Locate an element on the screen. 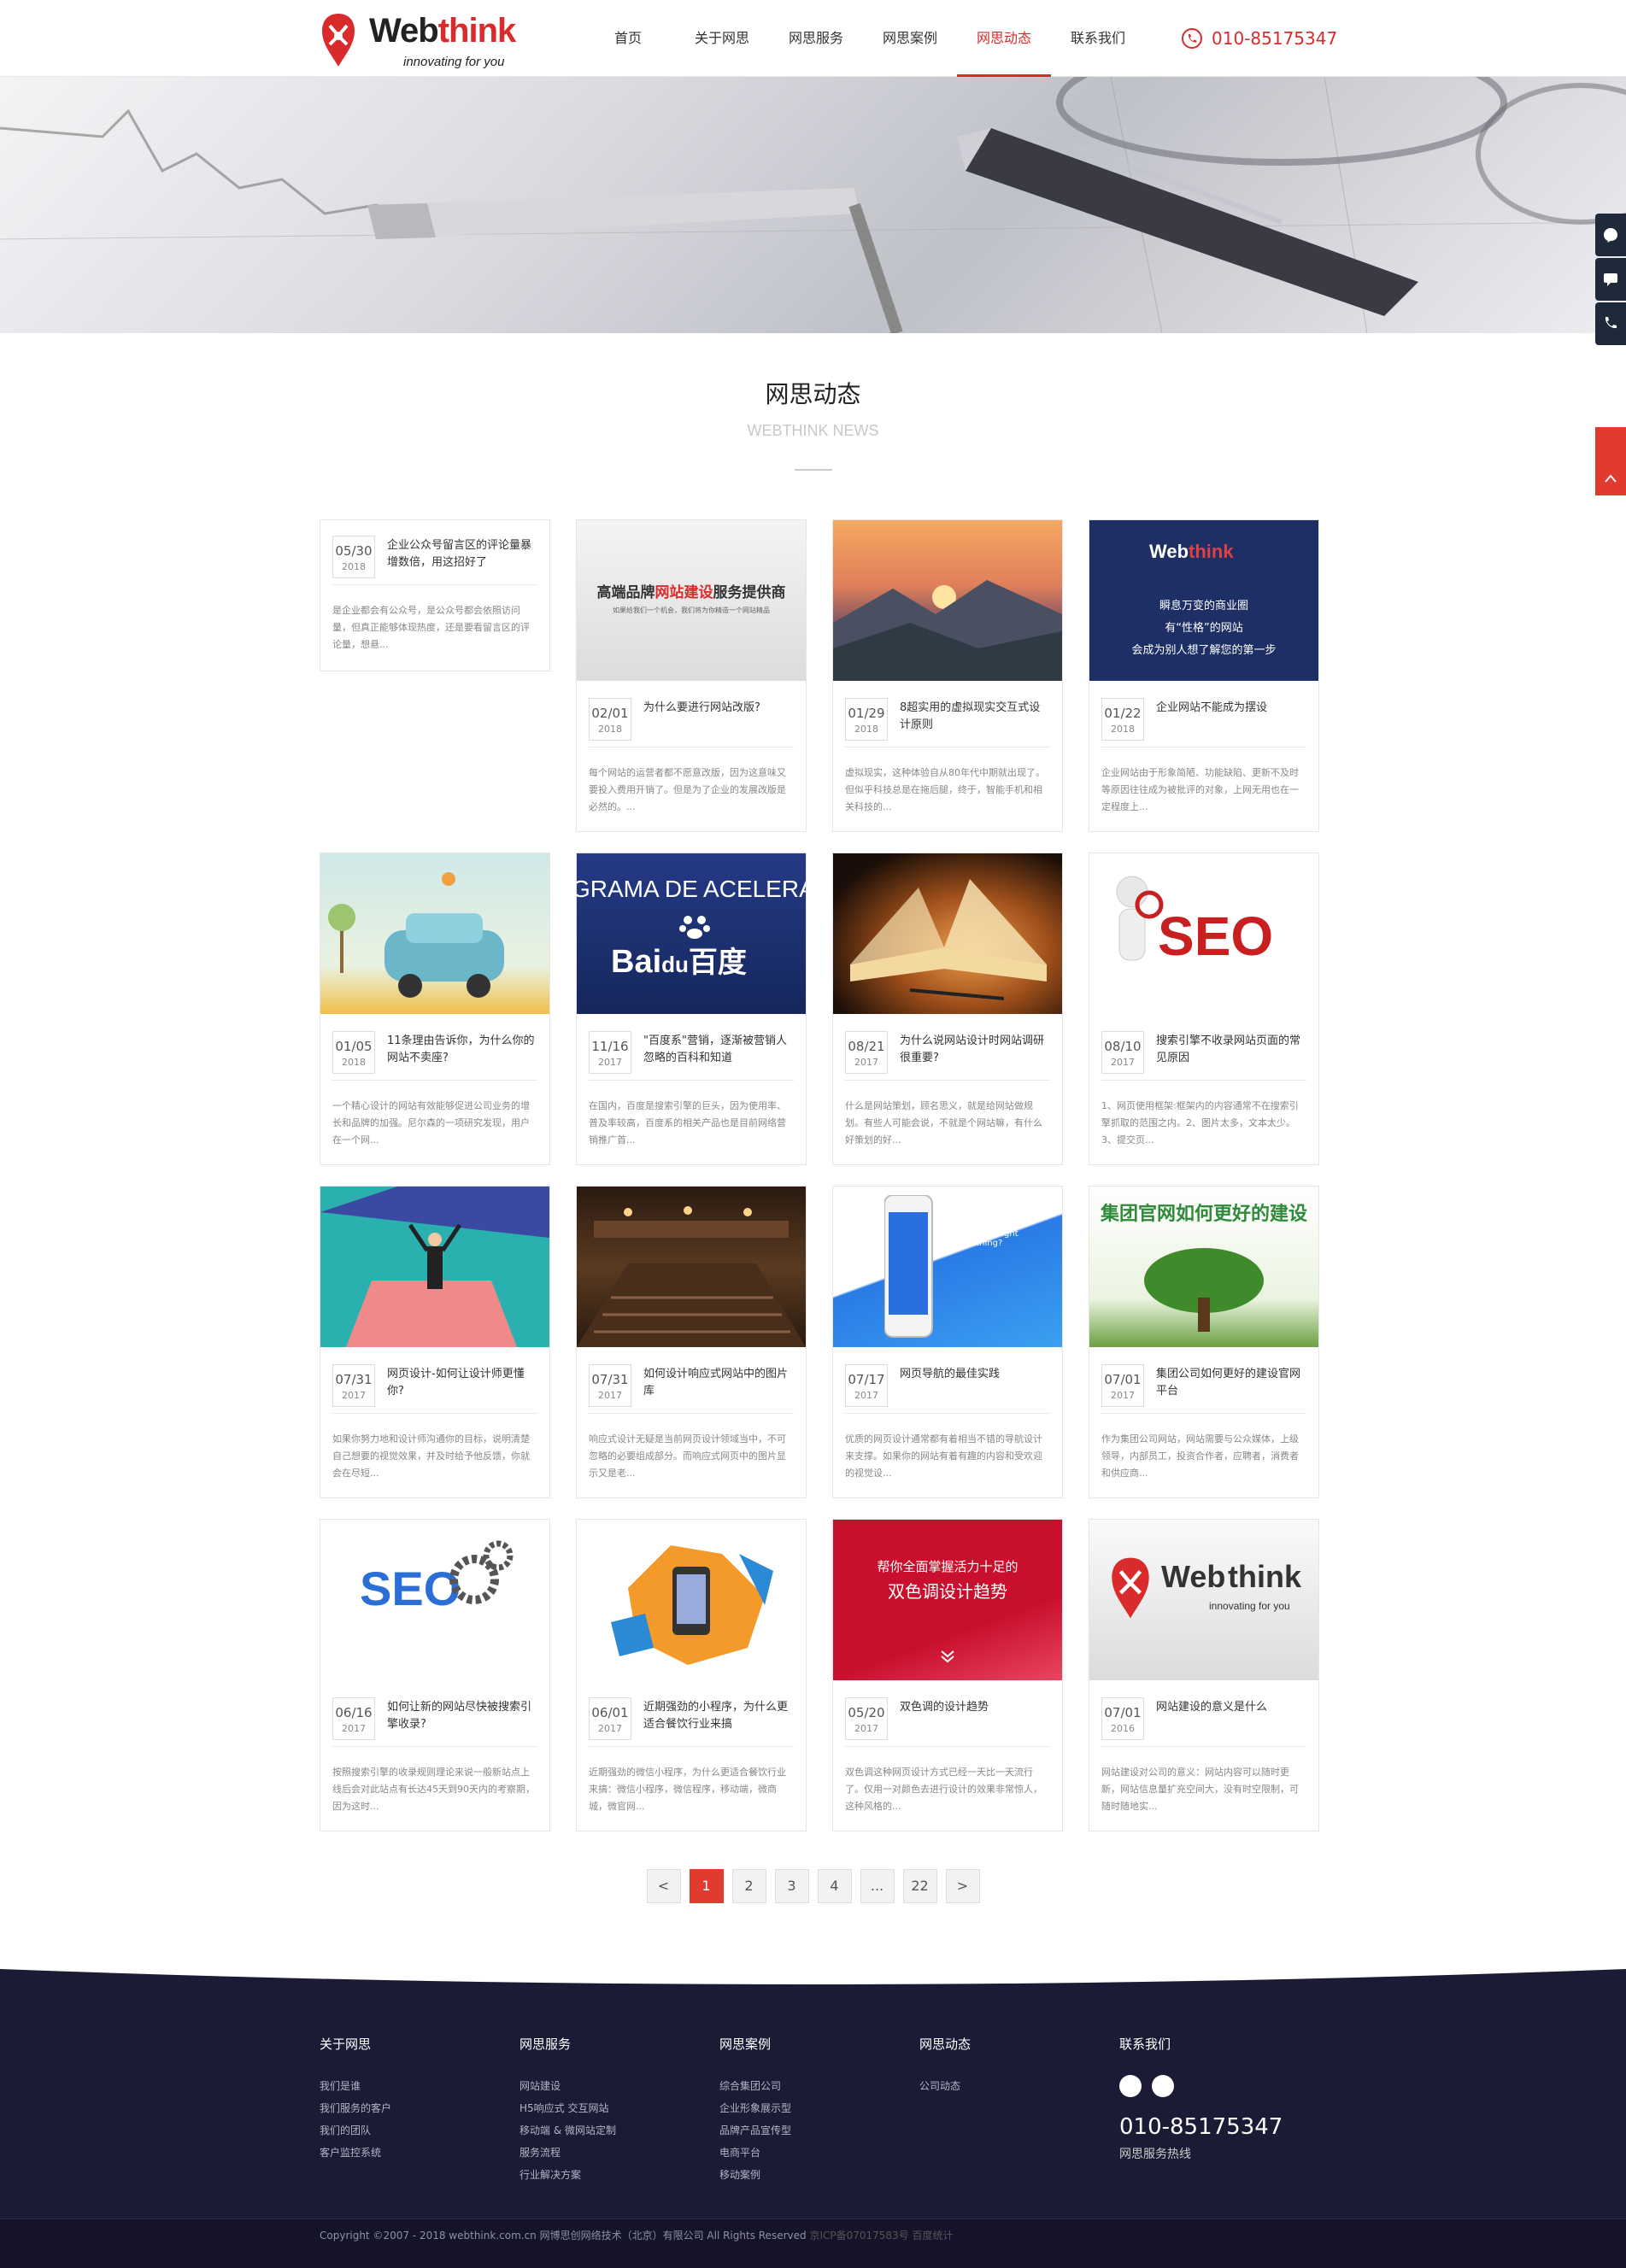  pagination-page: 2 is located at coordinates (748, 1886).